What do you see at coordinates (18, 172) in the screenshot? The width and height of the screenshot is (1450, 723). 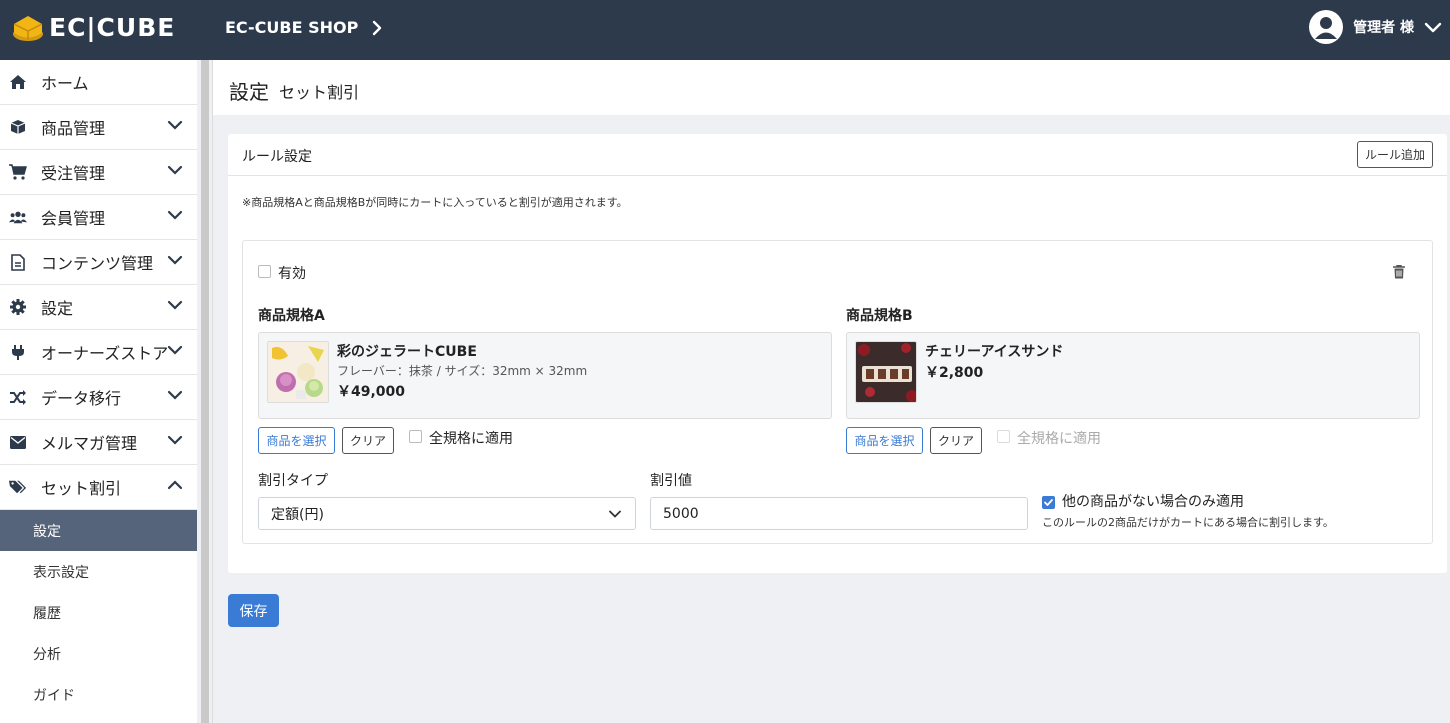 I see `cart-icon` at bounding box center [18, 172].